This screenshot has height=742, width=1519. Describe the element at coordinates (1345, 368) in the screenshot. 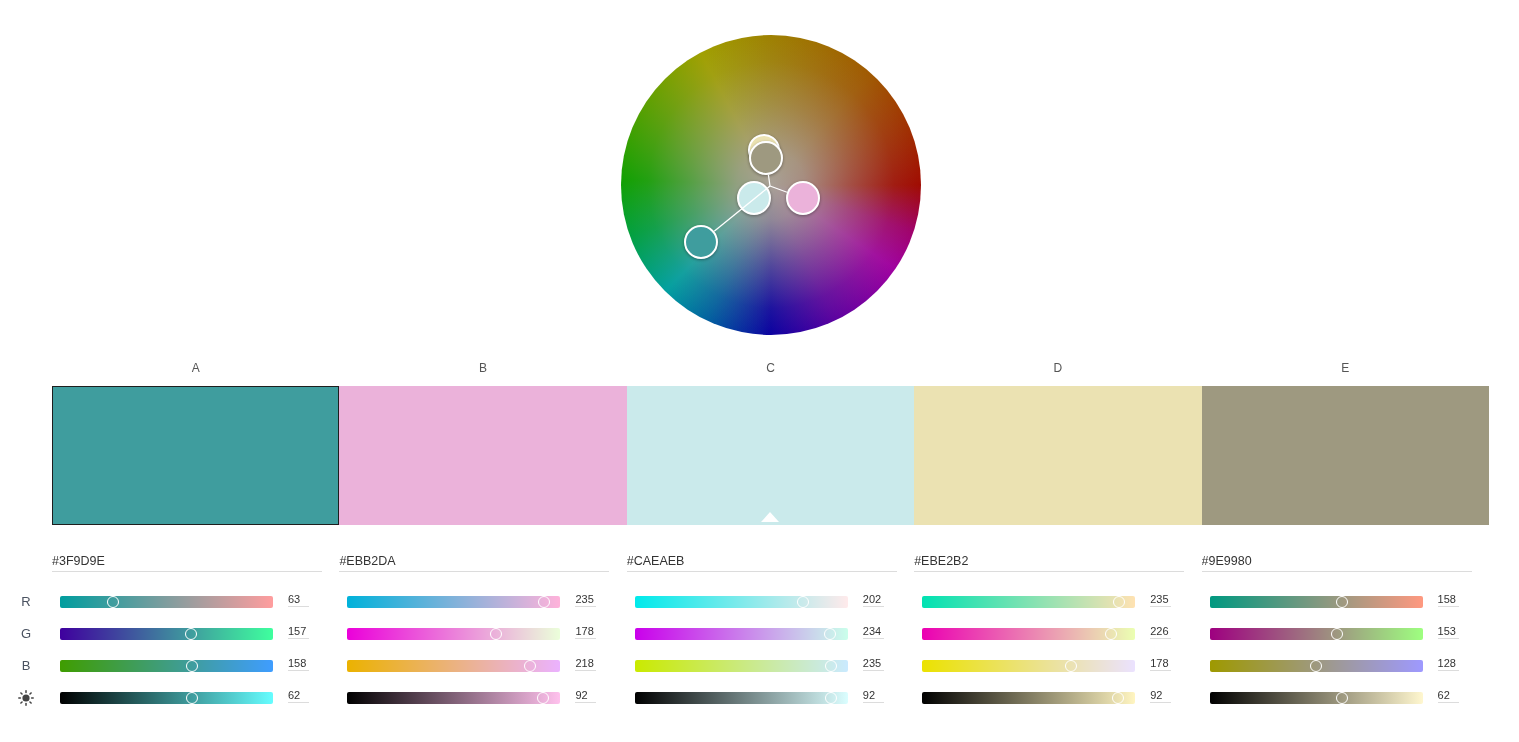

I see `swatch-label: E` at that location.